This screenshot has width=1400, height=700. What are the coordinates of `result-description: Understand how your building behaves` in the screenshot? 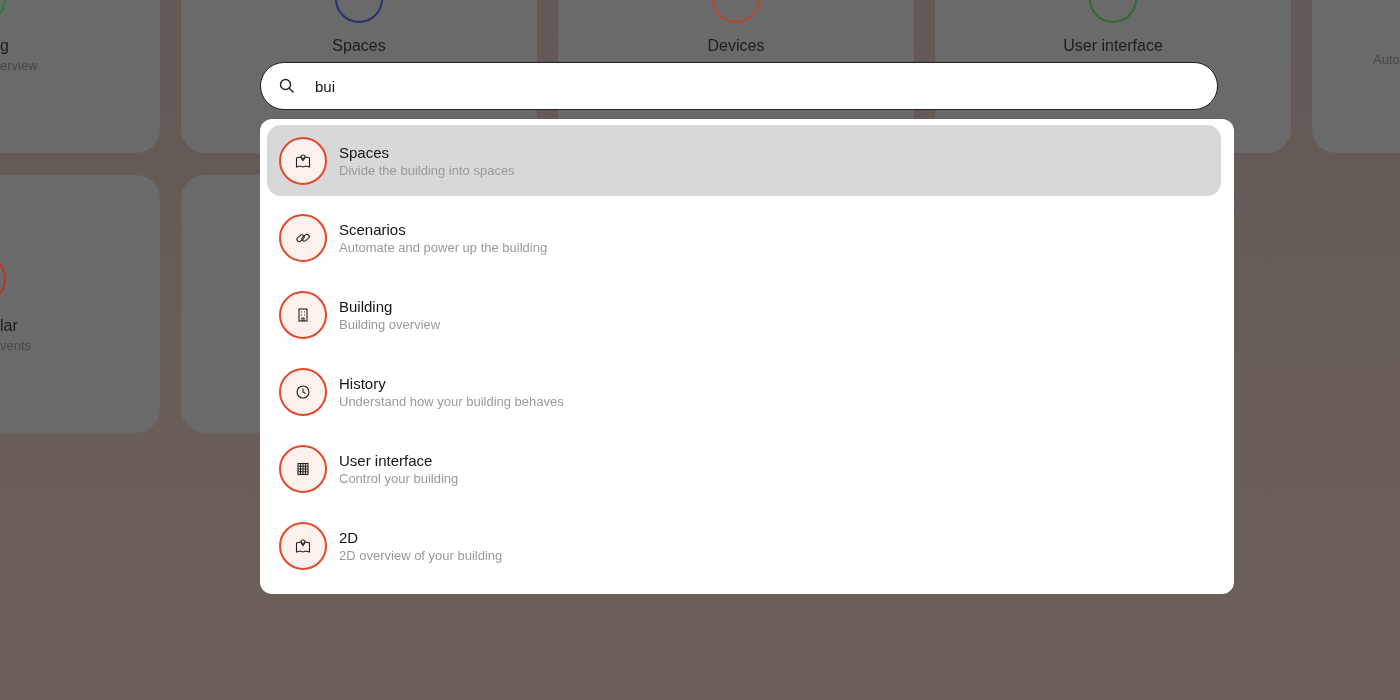 It's located at (451, 402).